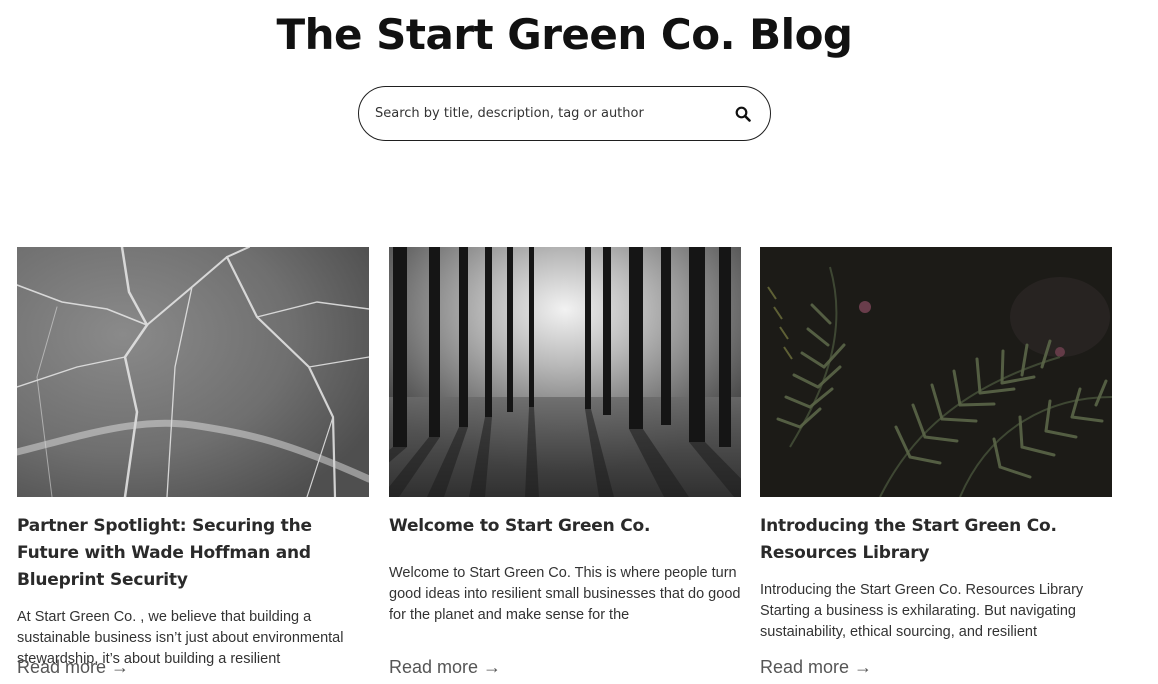 The width and height of the screenshot is (1158, 684). What do you see at coordinates (565, 526) in the screenshot?
I see `post-title: Welcome to Start Green Co.` at bounding box center [565, 526].